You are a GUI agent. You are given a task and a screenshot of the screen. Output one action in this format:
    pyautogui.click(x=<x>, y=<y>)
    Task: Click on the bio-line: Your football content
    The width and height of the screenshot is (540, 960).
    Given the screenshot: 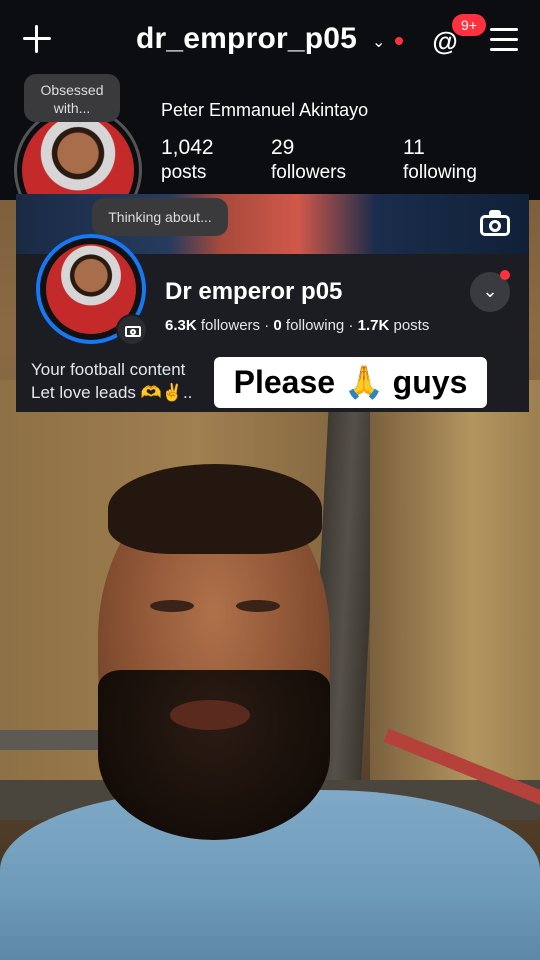 What is the action you would take?
    pyautogui.click(x=108, y=369)
    